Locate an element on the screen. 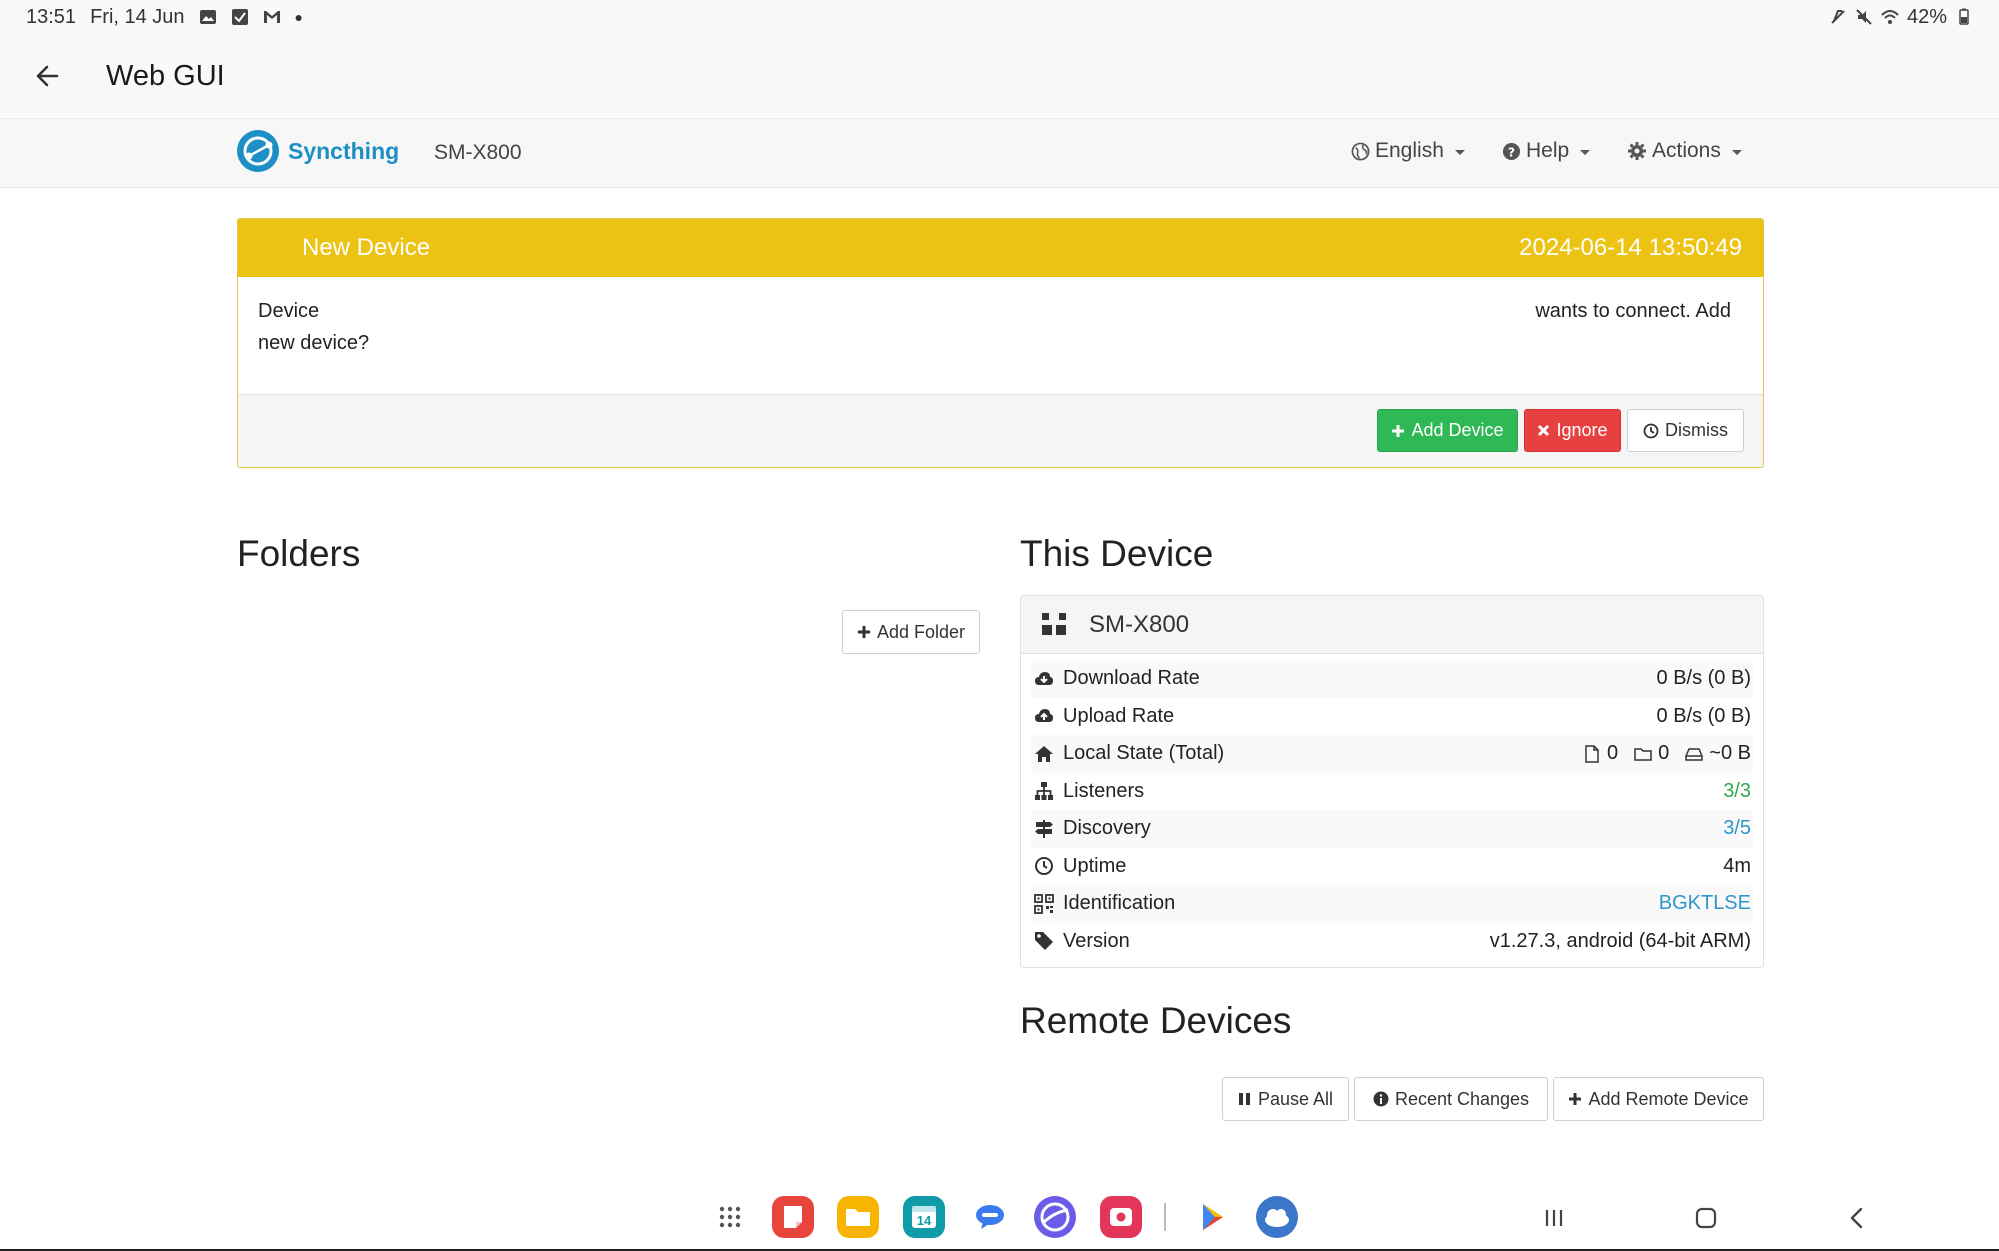 This screenshot has width=1999, height=1251. language-menu: English is located at coordinates (1408, 151).